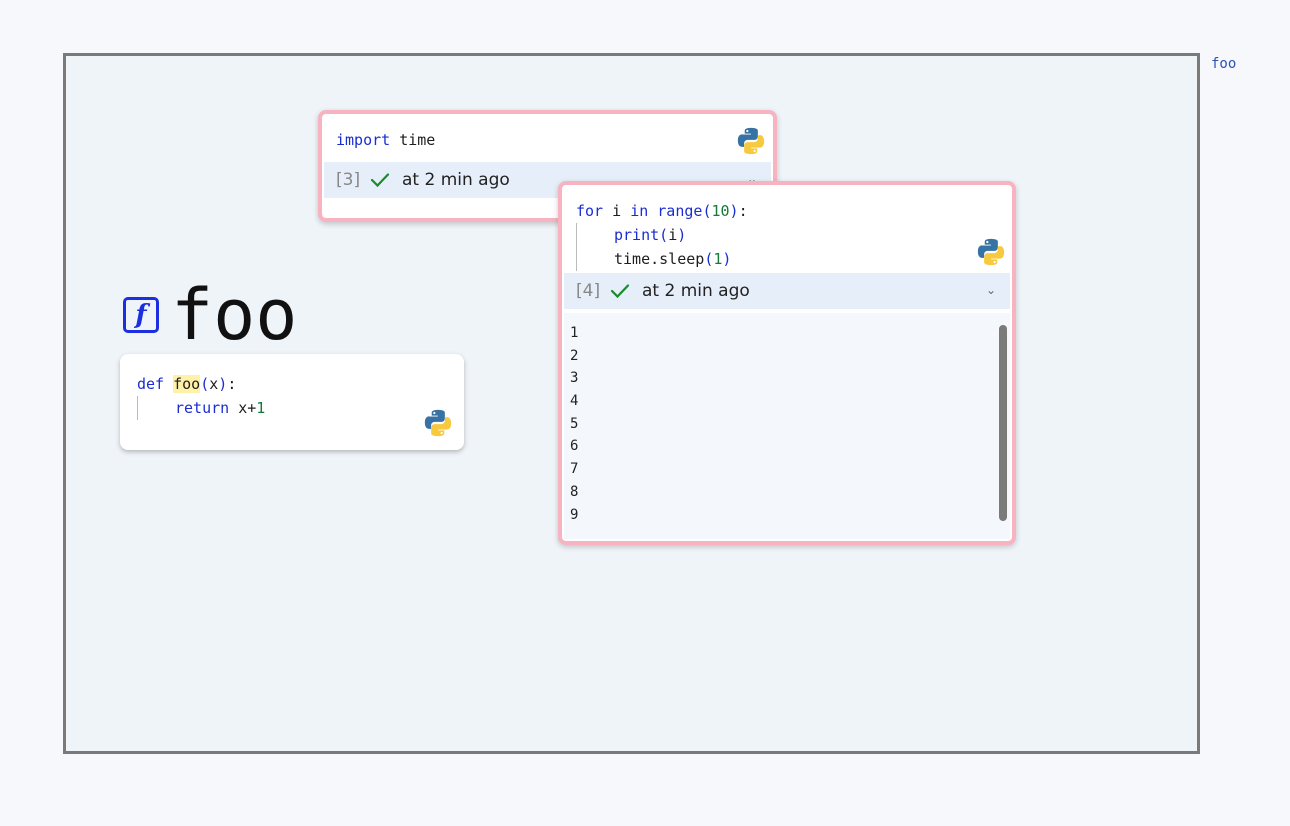 The image size is (1290, 826). Describe the element at coordinates (659, 259) in the screenshot. I see `sleep-call: time.sleep` at that location.